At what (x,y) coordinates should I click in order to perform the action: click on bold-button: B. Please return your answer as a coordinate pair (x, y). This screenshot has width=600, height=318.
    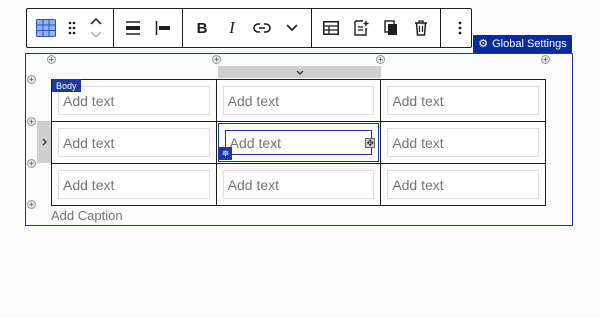
    Looking at the image, I should click on (202, 28).